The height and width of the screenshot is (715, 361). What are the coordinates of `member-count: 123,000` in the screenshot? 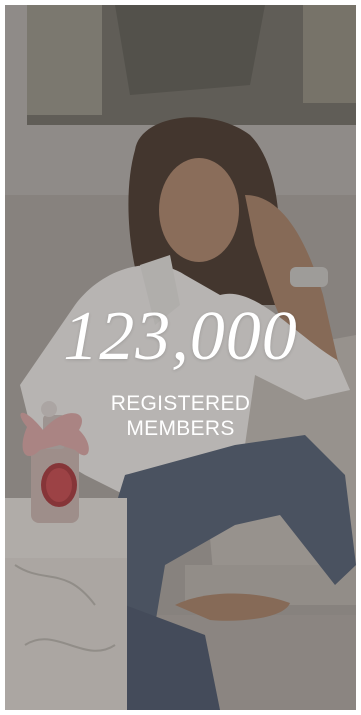 It's located at (180, 336).